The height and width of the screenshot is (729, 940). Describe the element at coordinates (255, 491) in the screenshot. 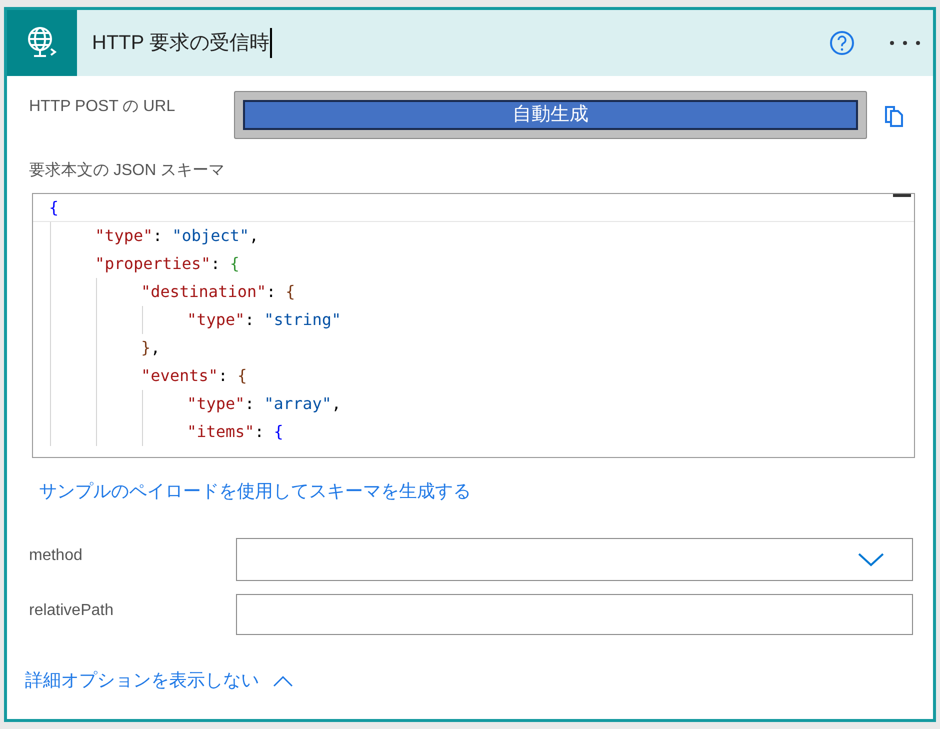

I see `generate-schema-link: サンプルのペイロードを使用してスキーマを生成する` at that location.